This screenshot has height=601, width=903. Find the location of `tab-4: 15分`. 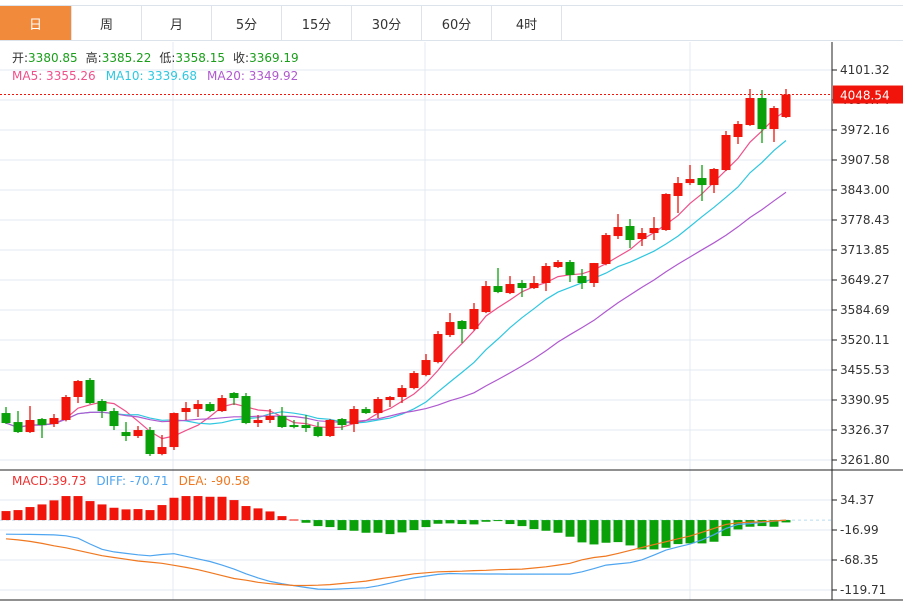

tab-4: 15分 is located at coordinates (317, 23).